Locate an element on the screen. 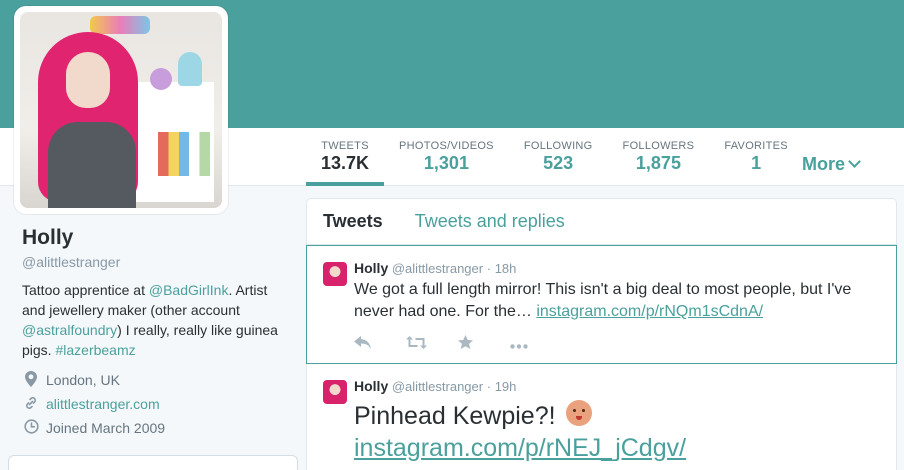 The width and height of the screenshot is (904, 470). profile-avatar is located at coordinates (121, 110).